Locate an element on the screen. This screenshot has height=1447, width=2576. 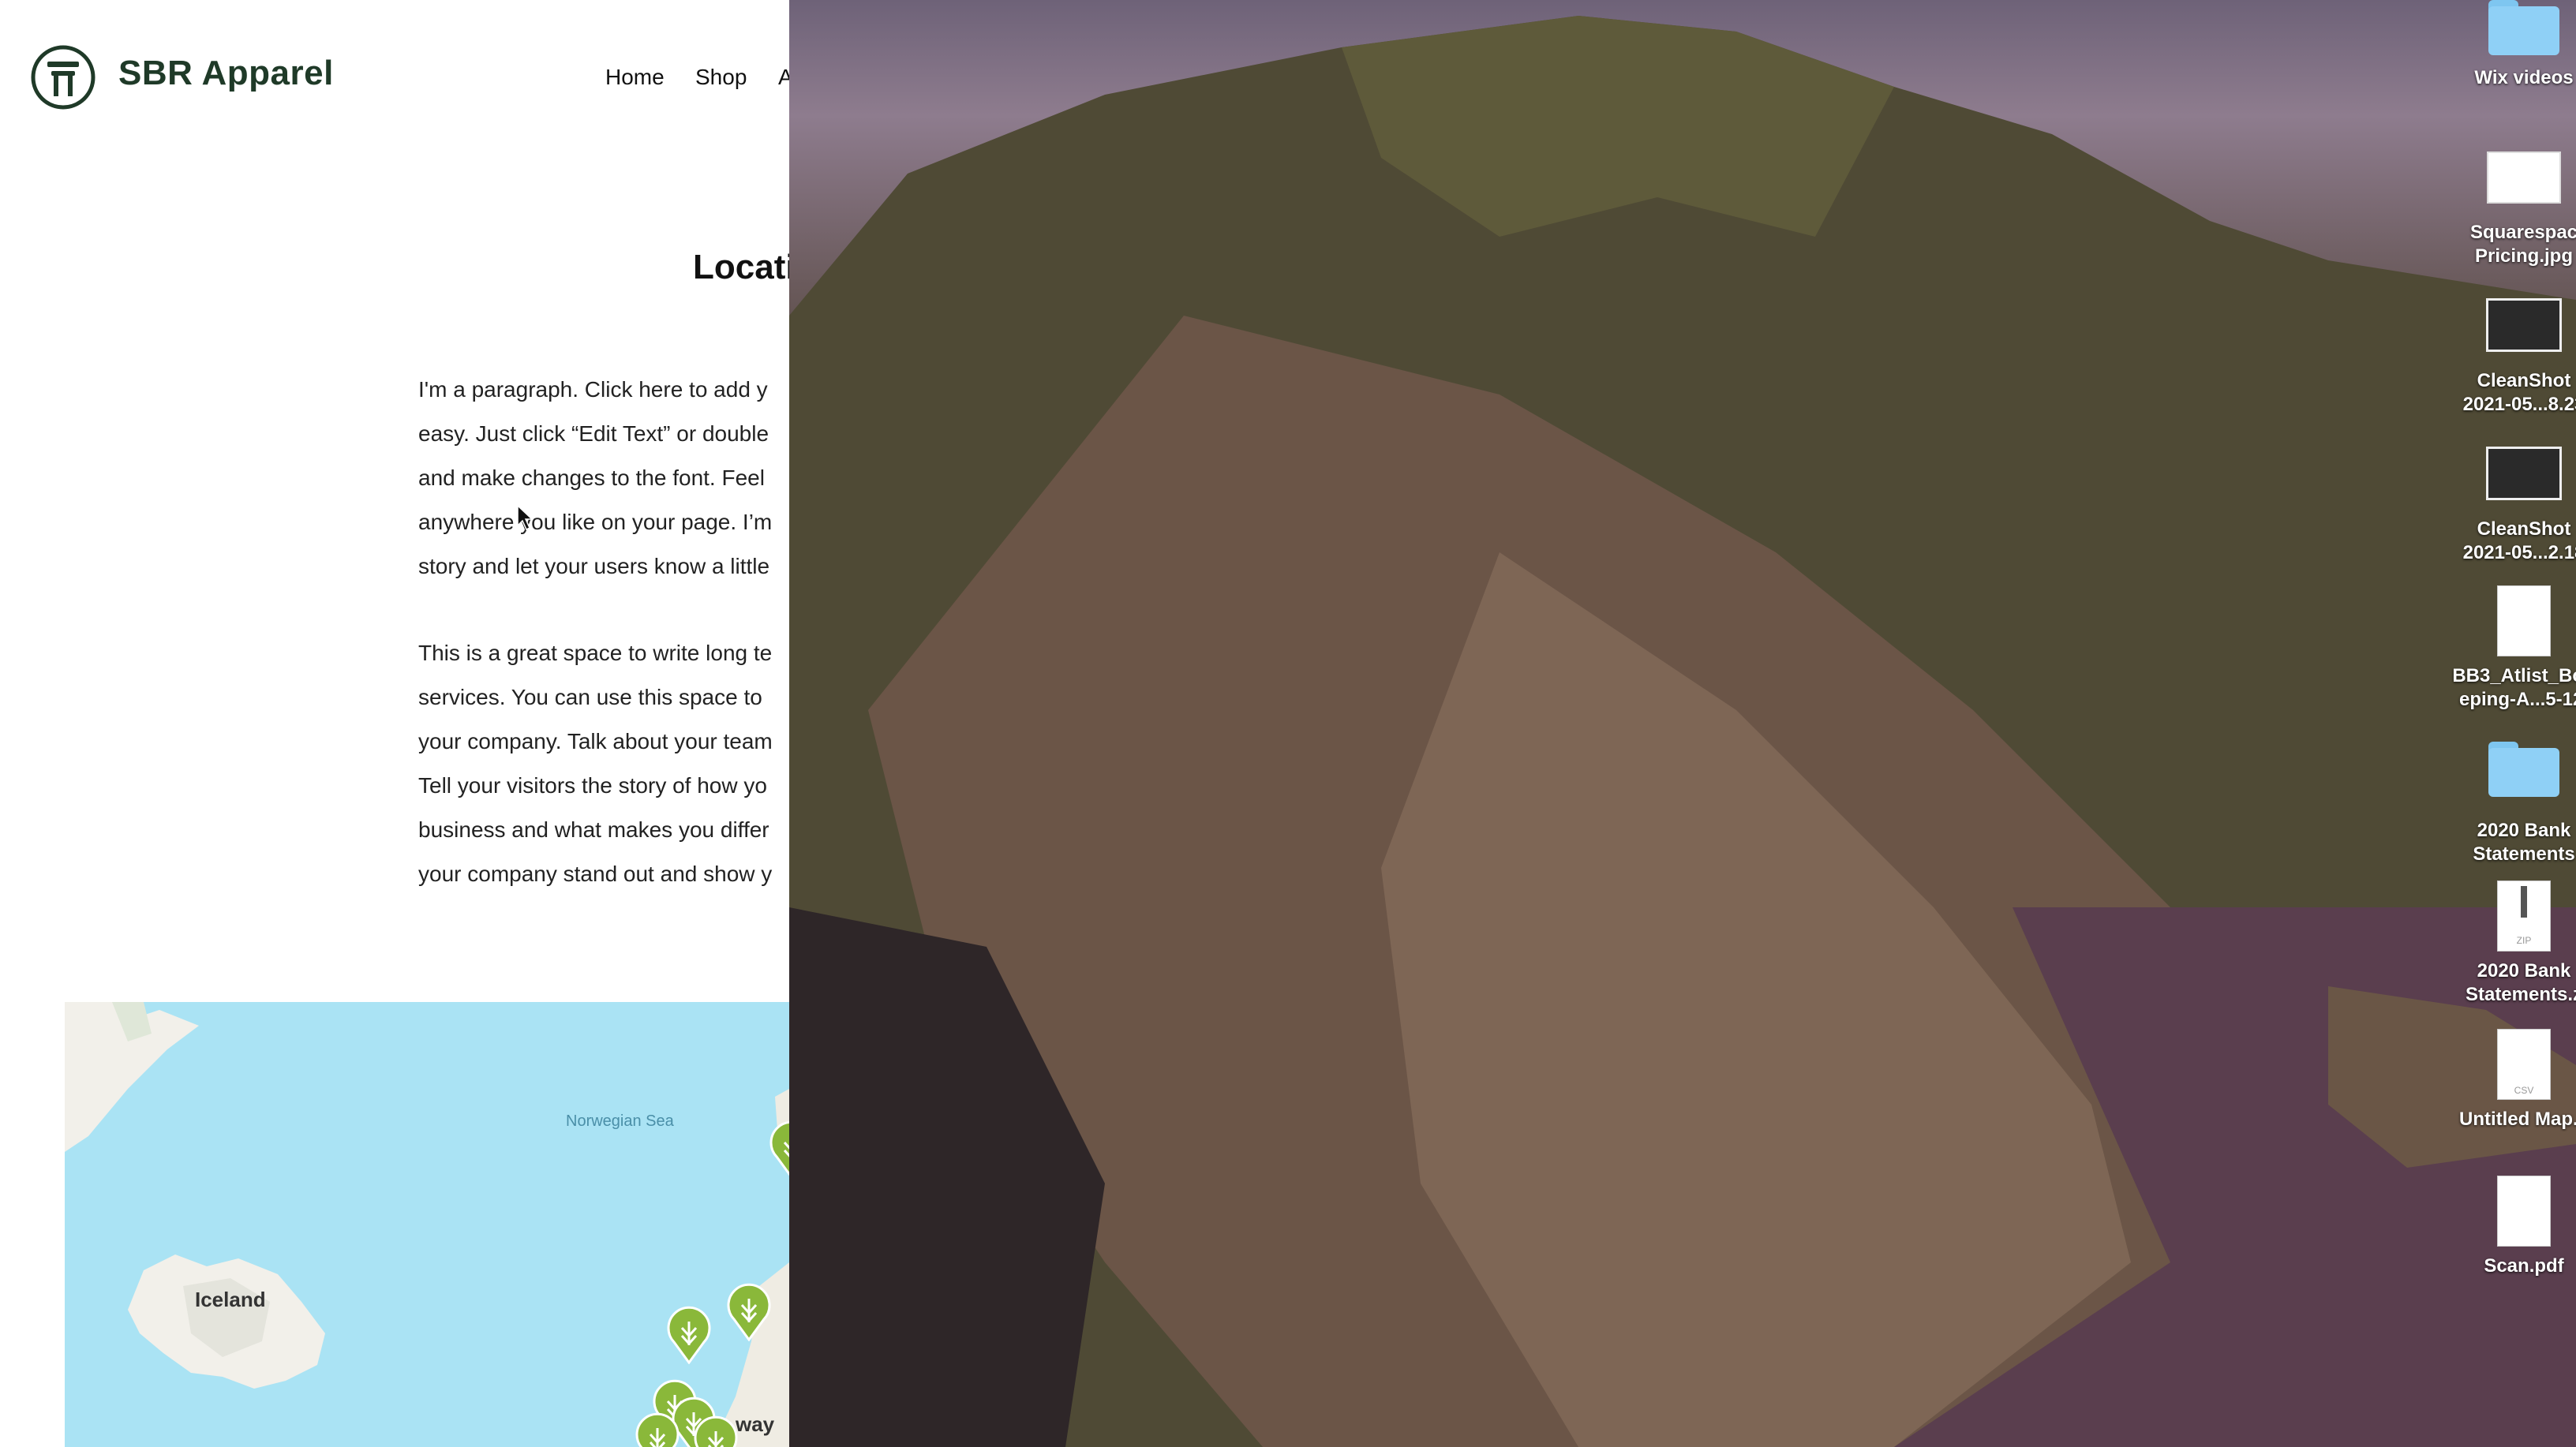
paragraph-line: easy. Just click “Edit Text” or double is located at coordinates (593, 434).